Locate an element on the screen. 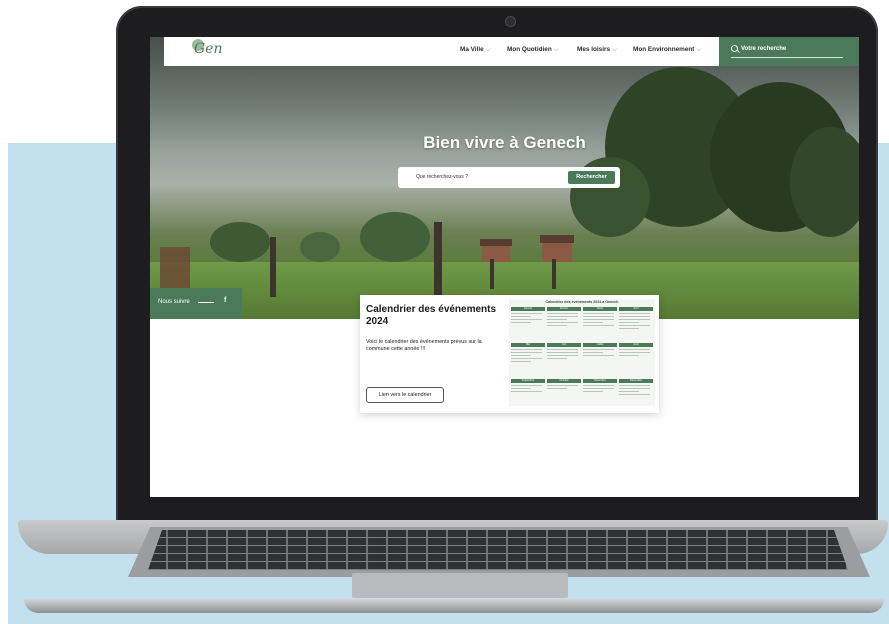  calendar-month: Décembre is located at coordinates (636, 387).